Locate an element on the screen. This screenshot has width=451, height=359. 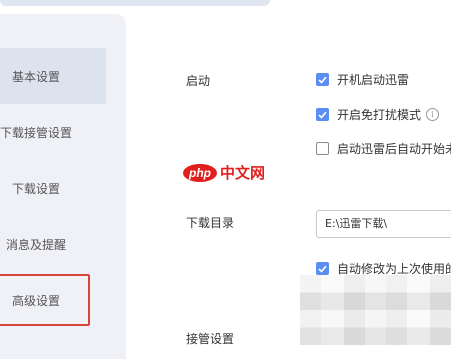
php-logo-text: 中文网 is located at coordinates (243, 173).